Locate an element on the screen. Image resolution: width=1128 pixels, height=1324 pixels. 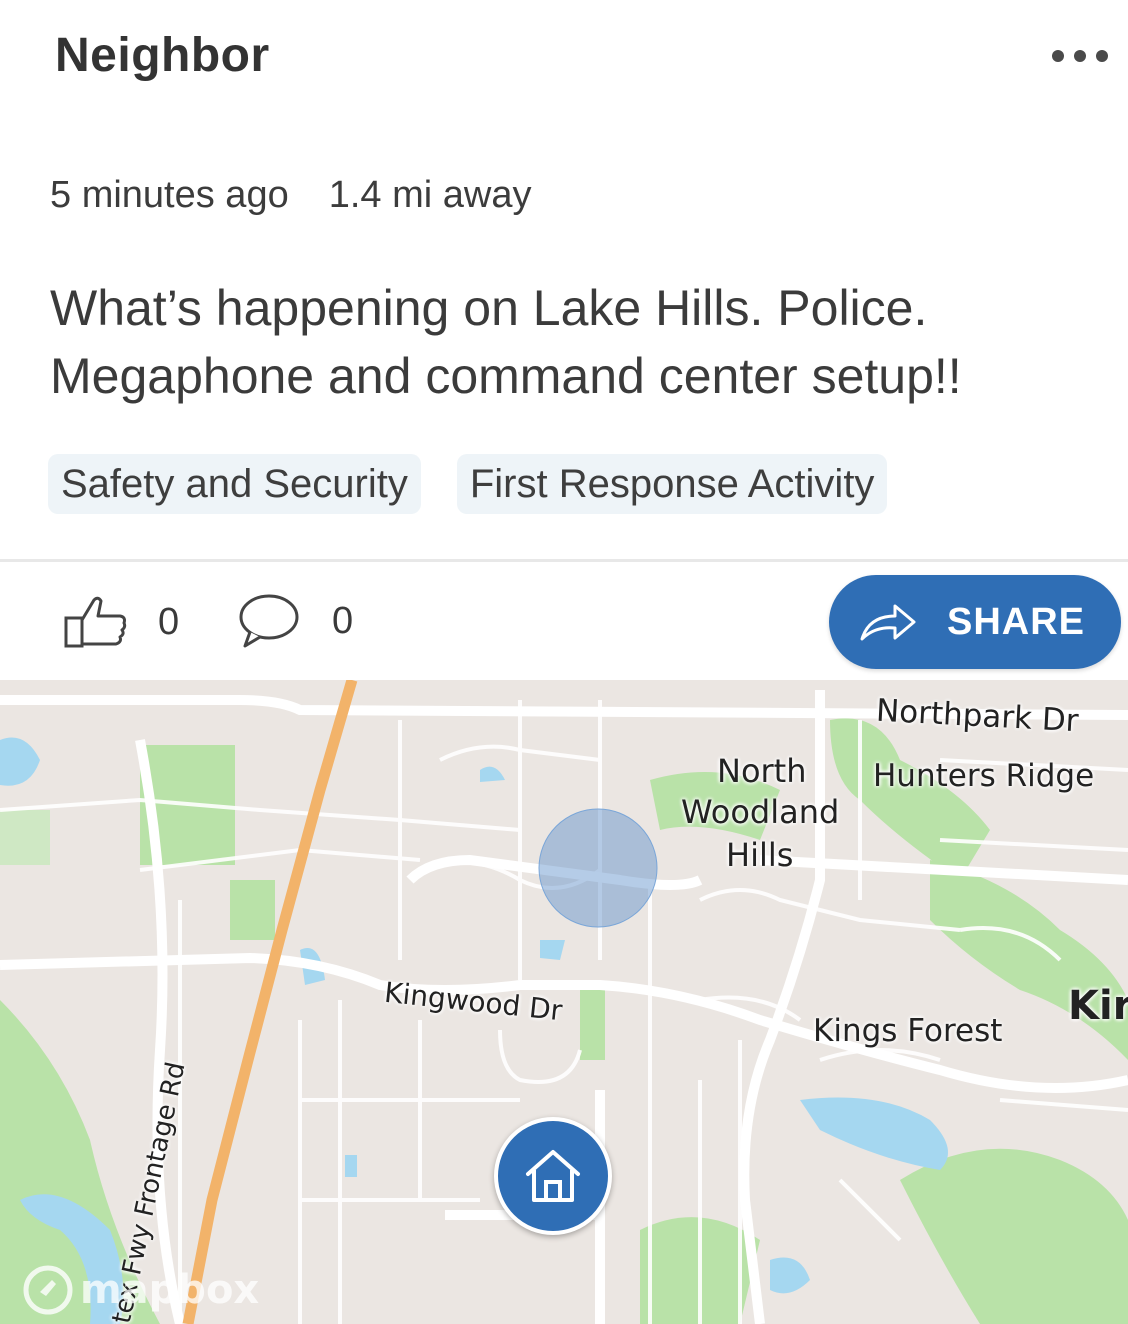
app-title: Neighbor is located at coordinates (162, 55).